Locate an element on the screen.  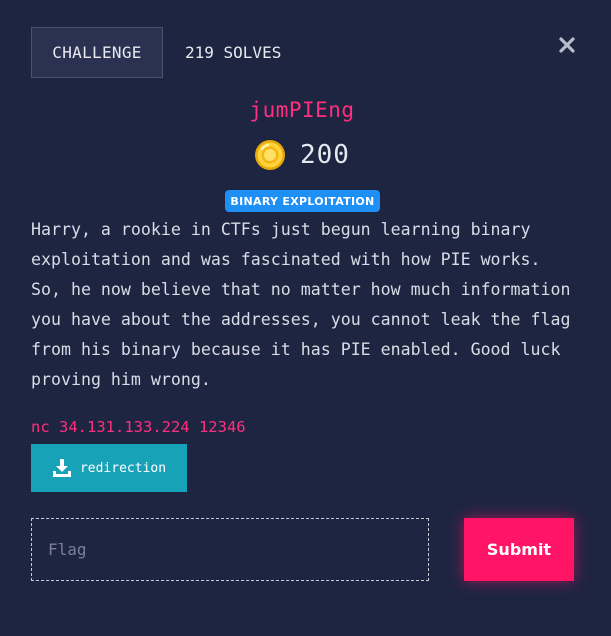
points-row: 200 is located at coordinates (302, 155).